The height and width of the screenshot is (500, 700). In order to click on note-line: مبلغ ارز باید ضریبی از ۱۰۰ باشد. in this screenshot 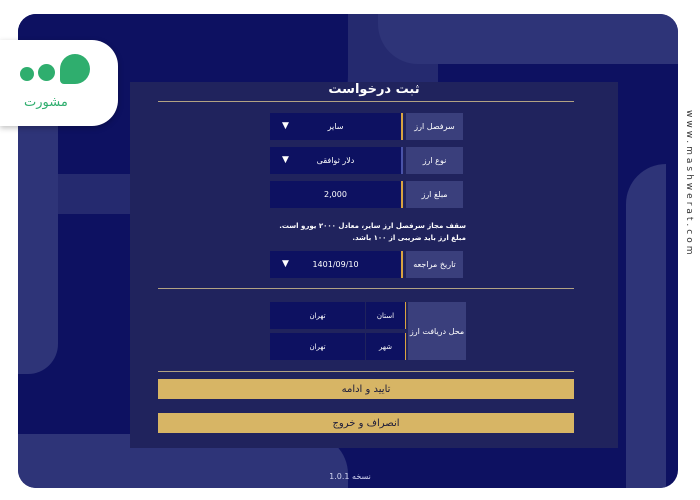, I will do `click(409, 238)`.